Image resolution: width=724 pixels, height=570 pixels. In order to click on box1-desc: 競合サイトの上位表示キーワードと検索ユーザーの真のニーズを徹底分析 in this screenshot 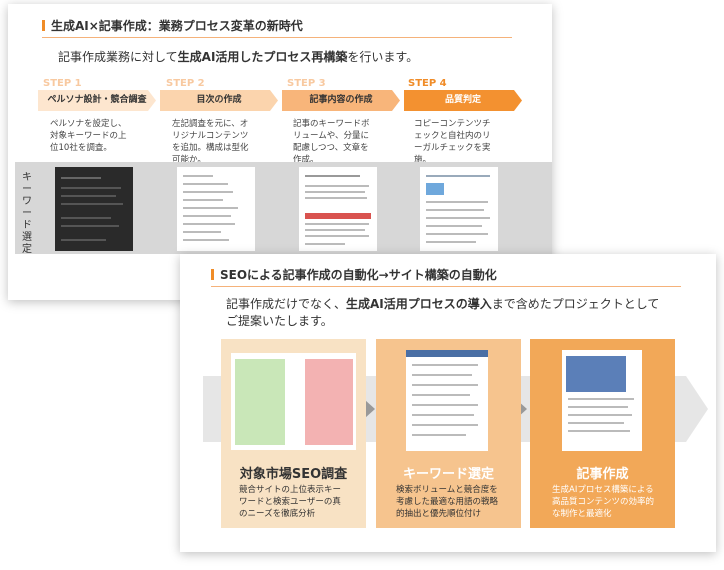, I will do `click(290, 502)`.